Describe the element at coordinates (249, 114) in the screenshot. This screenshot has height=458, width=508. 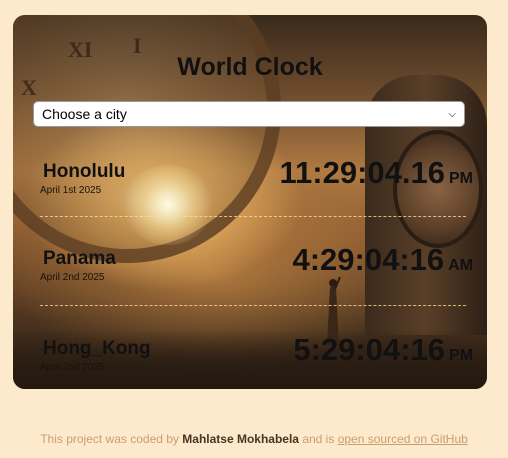
I see `city-select: Choose a city ⌵` at that location.